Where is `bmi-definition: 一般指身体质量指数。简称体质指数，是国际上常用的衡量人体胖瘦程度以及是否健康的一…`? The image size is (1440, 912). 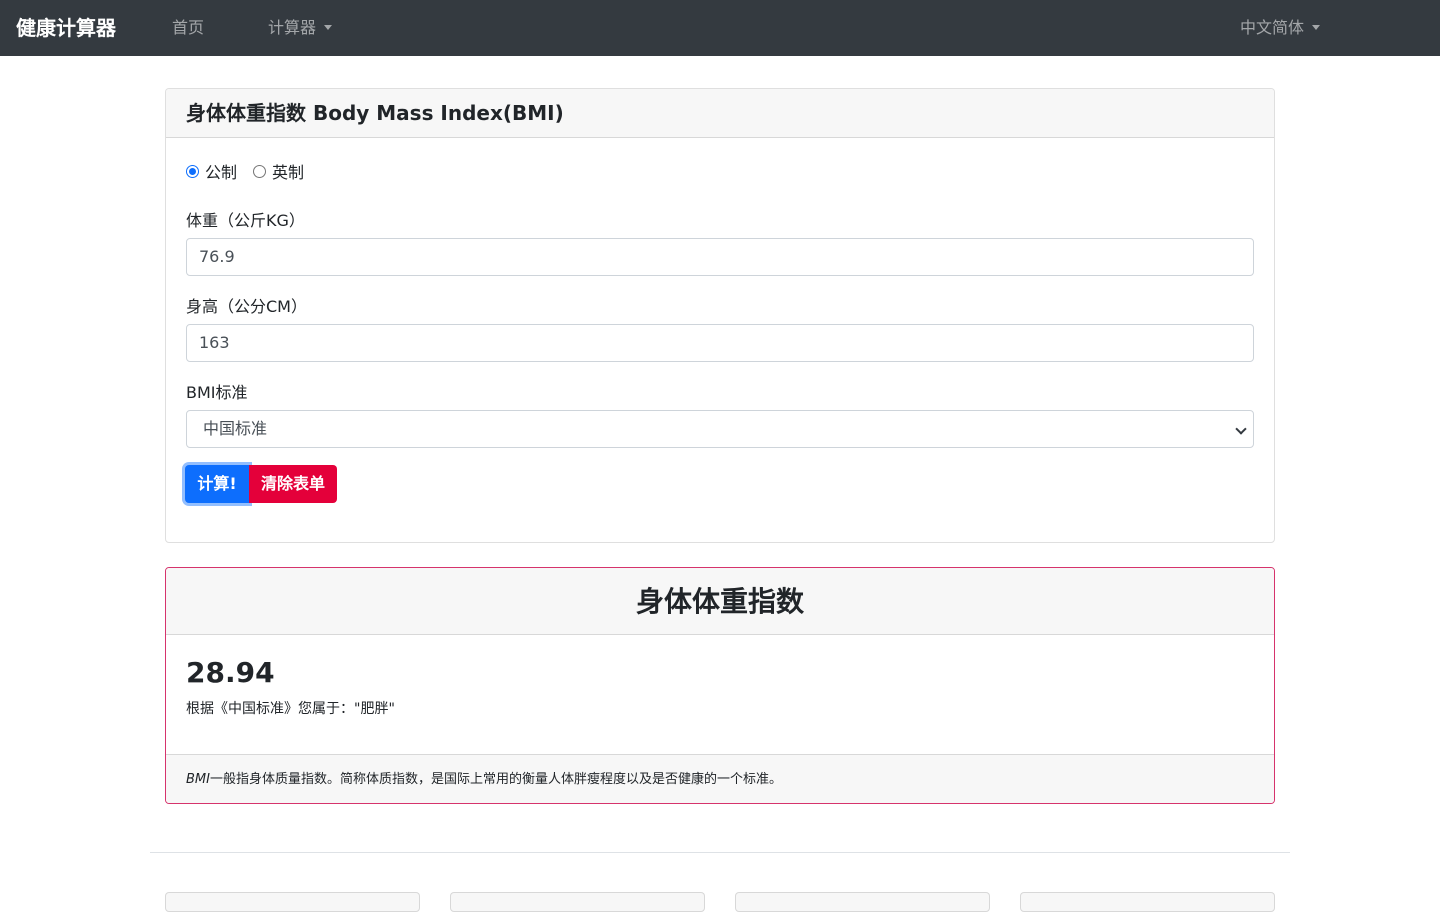 bmi-definition: 一般指身体质量指数。简称体质指数，是国际上常用的衡量人体胖瘦程度以及是否健康的一… is located at coordinates (495, 779).